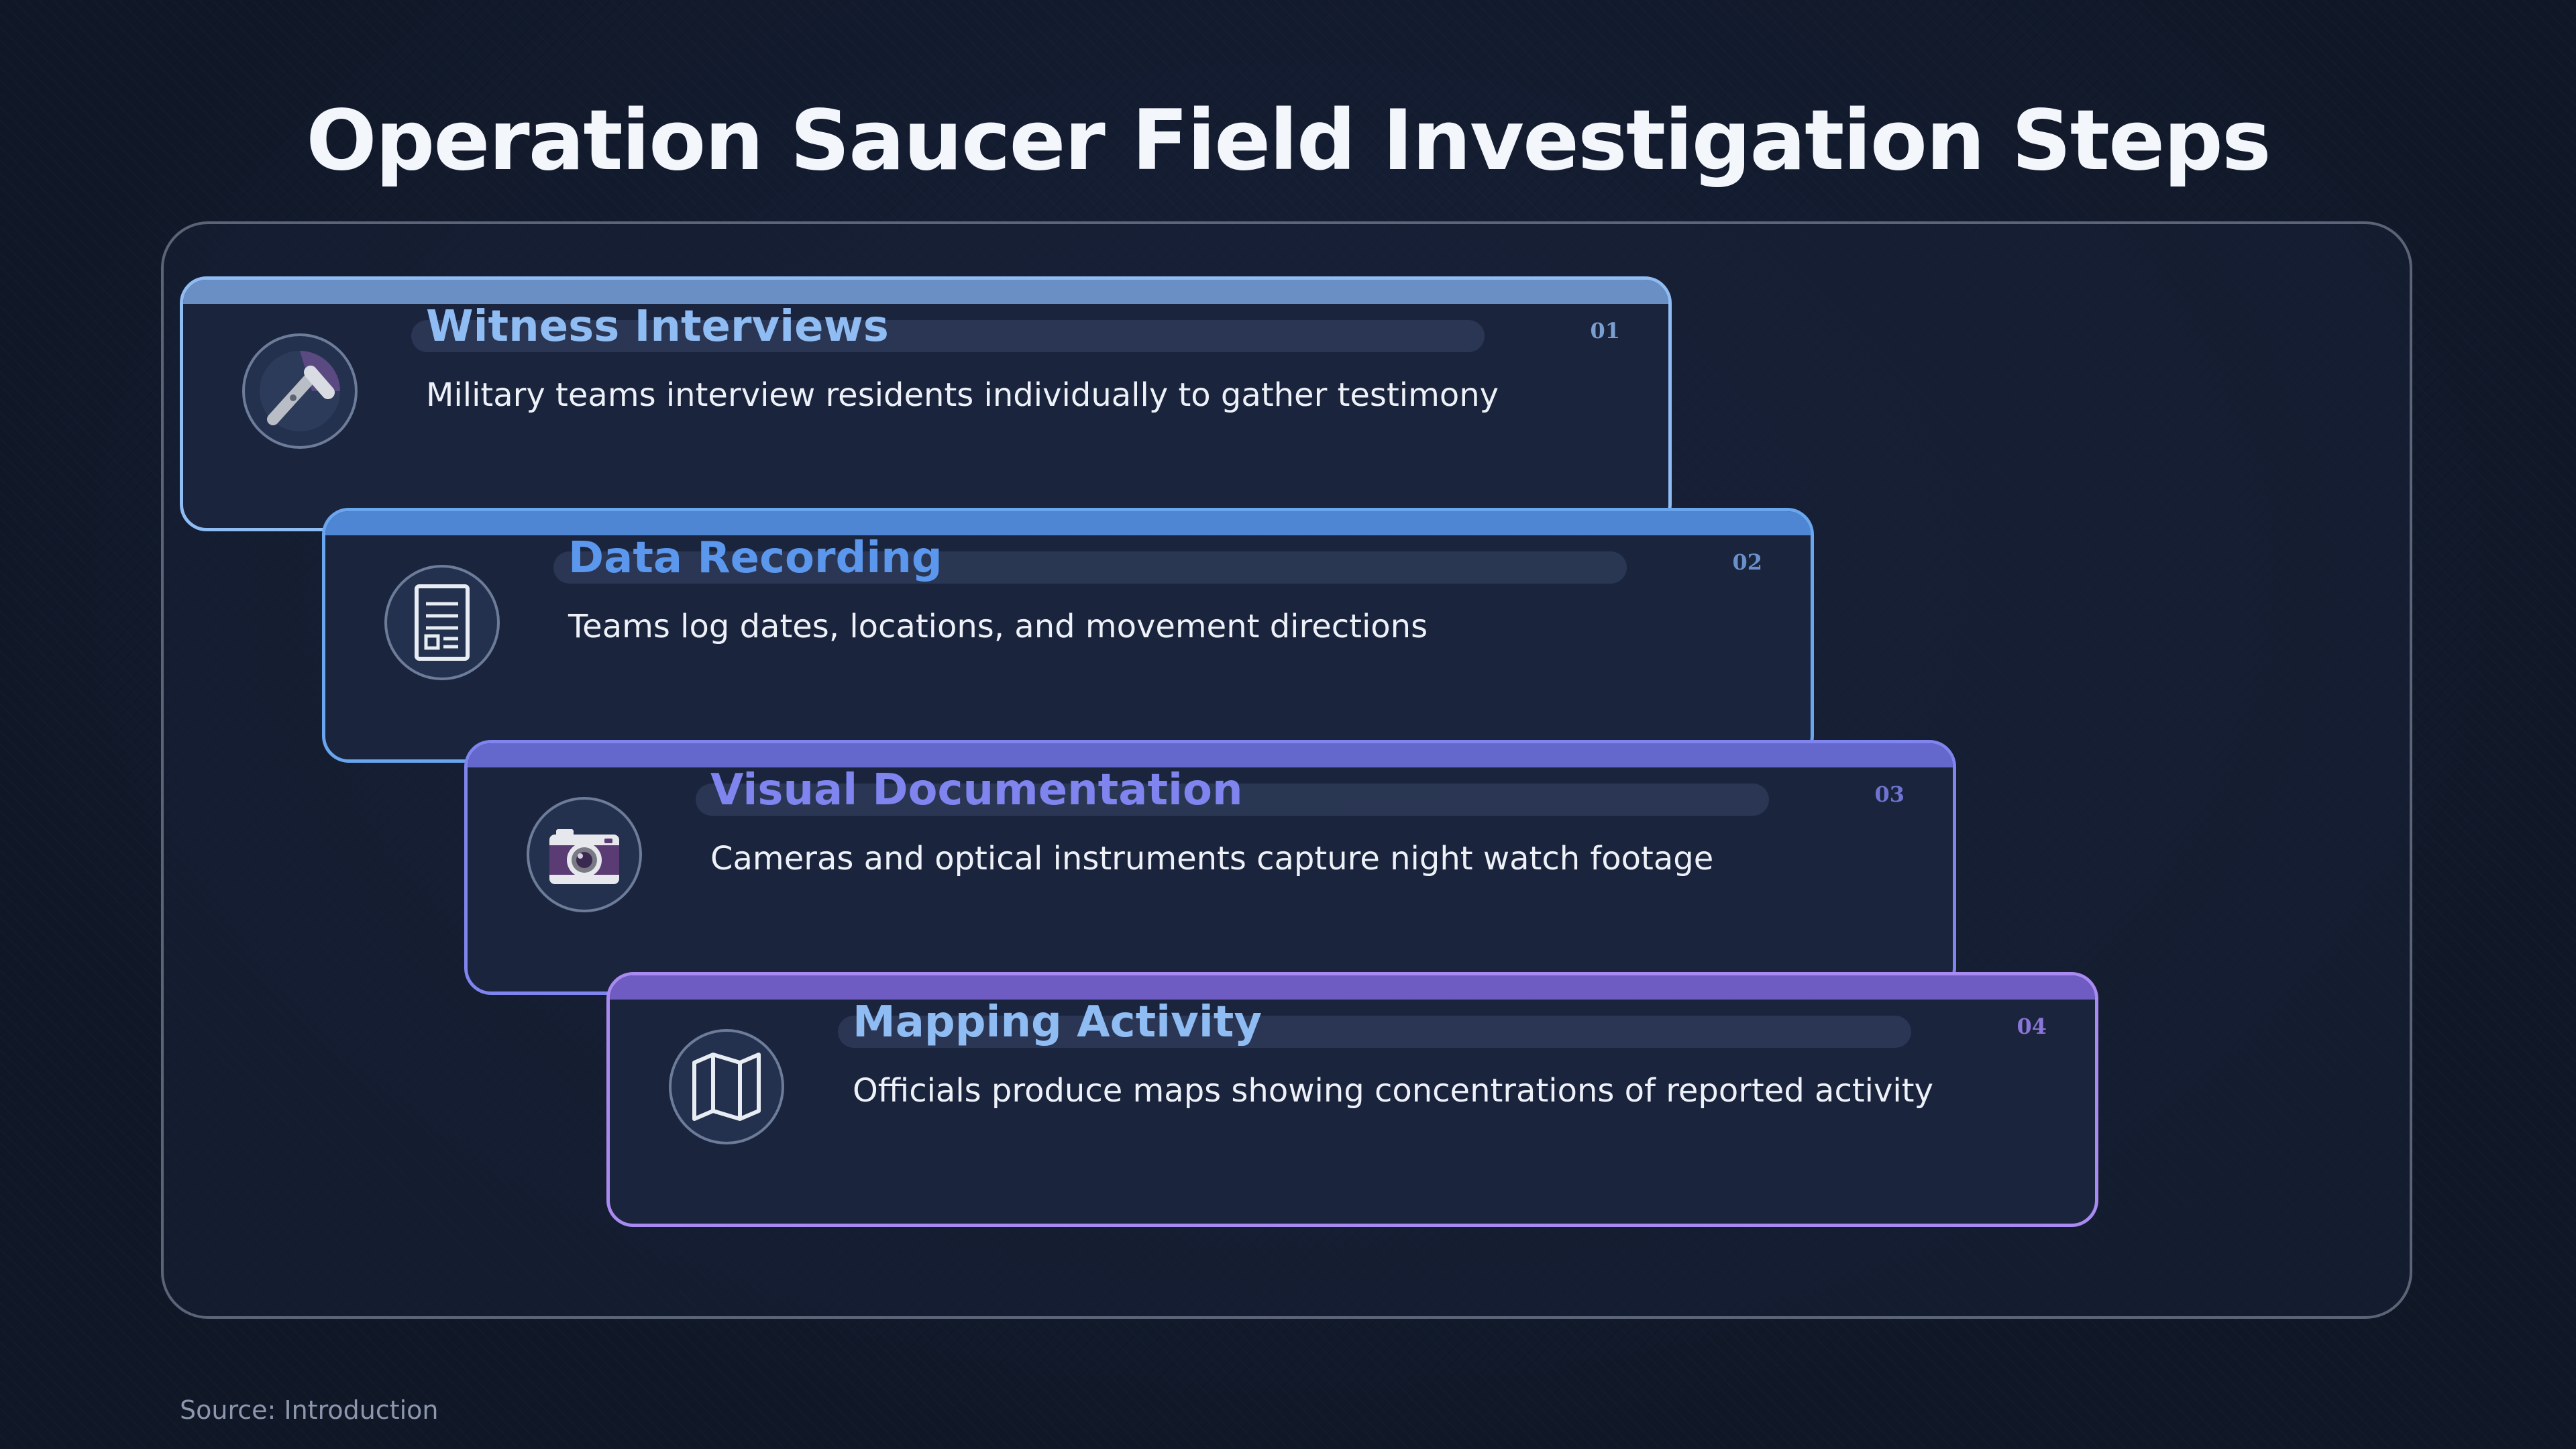  What do you see at coordinates (1747, 562) in the screenshot?
I see `step-number: 02` at bounding box center [1747, 562].